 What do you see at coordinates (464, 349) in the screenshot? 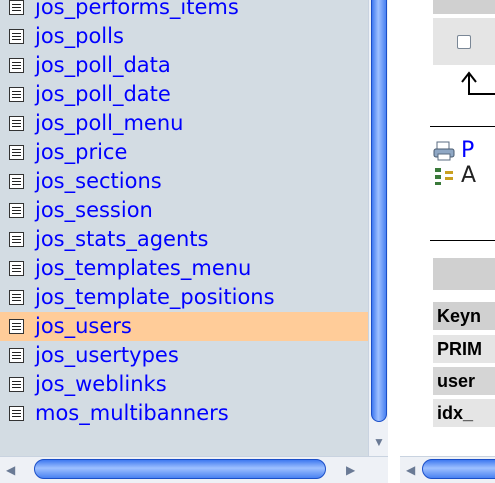
I see `index-row-primary: PRIM` at bounding box center [464, 349].